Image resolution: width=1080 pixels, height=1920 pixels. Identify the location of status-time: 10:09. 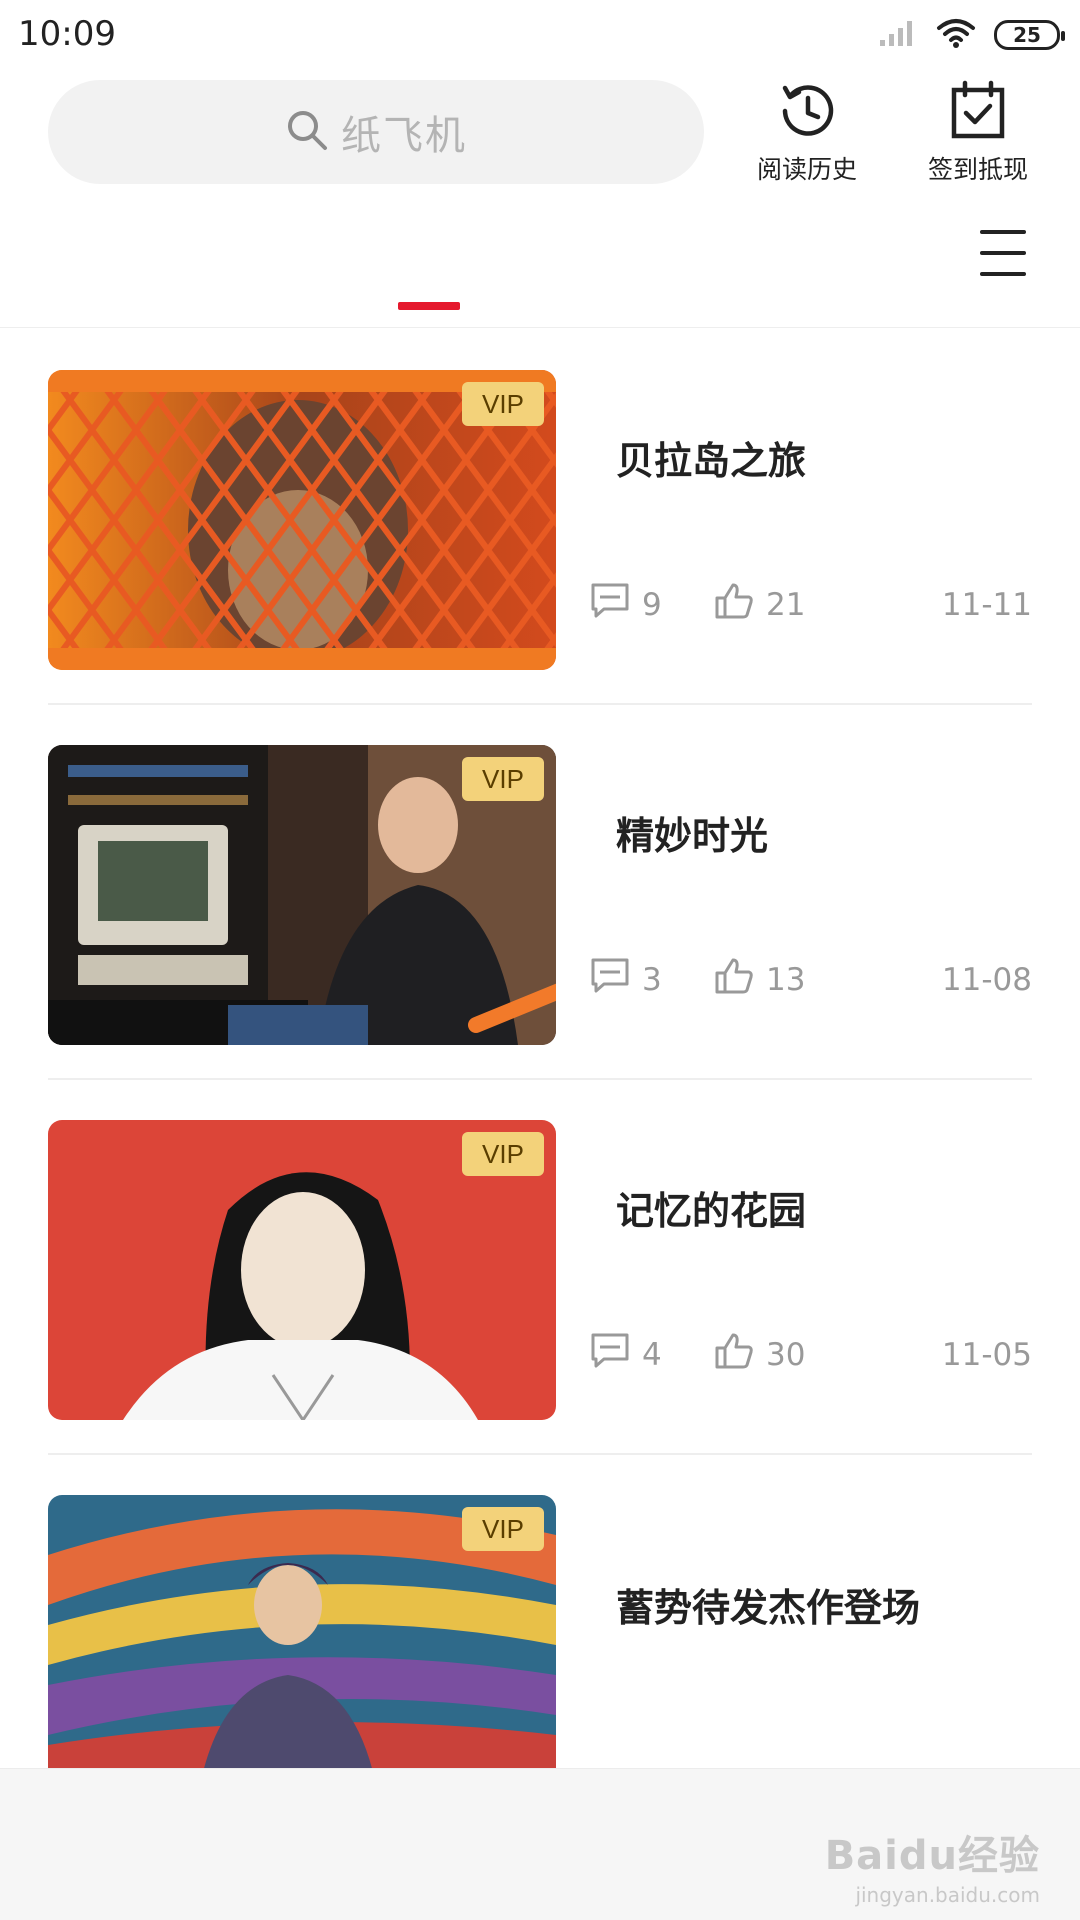
(67, 34).